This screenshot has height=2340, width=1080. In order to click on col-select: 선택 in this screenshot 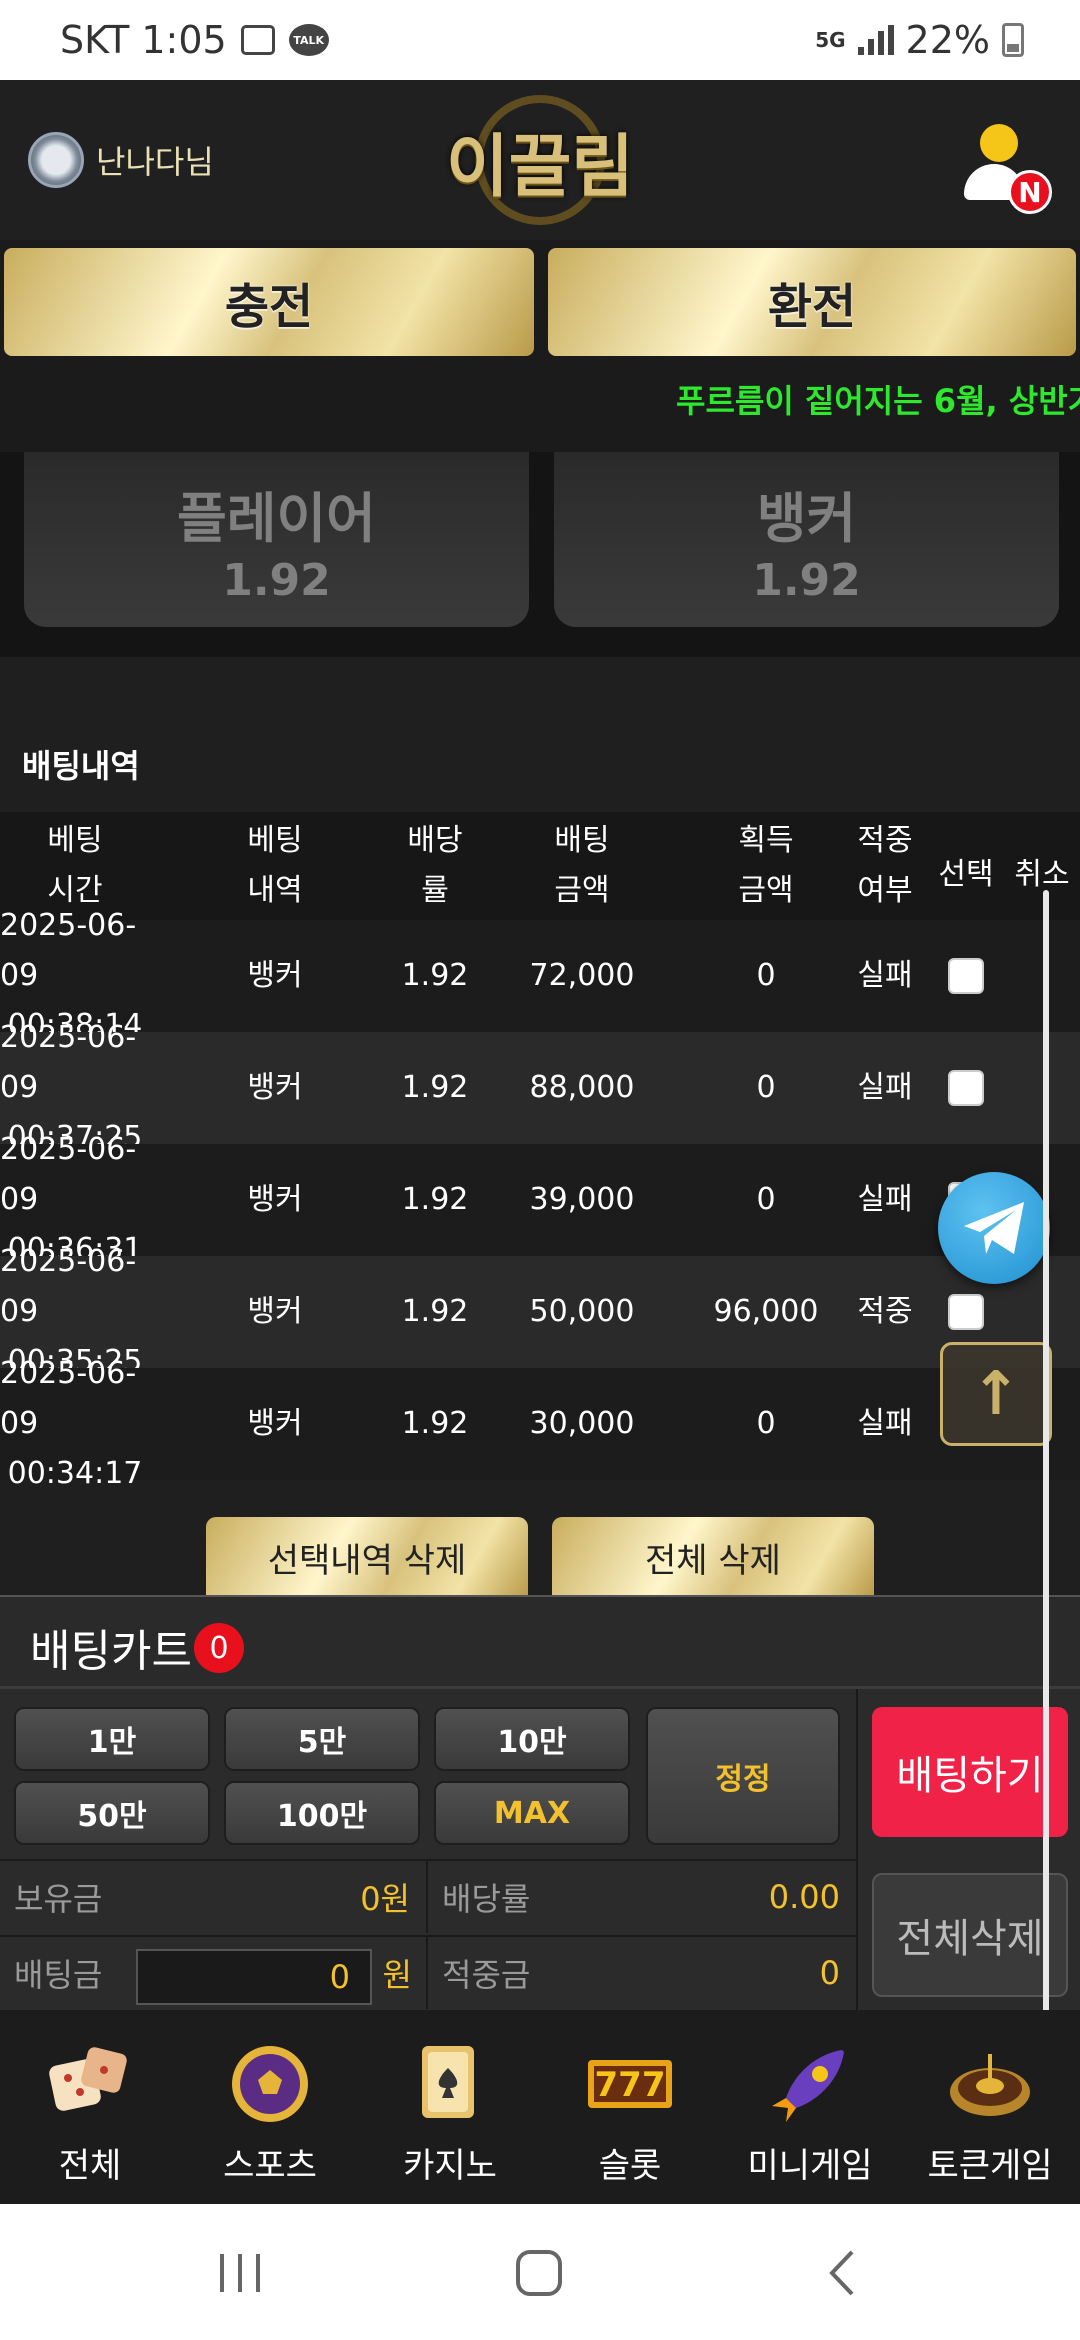, I will do `click(966, 874)`.